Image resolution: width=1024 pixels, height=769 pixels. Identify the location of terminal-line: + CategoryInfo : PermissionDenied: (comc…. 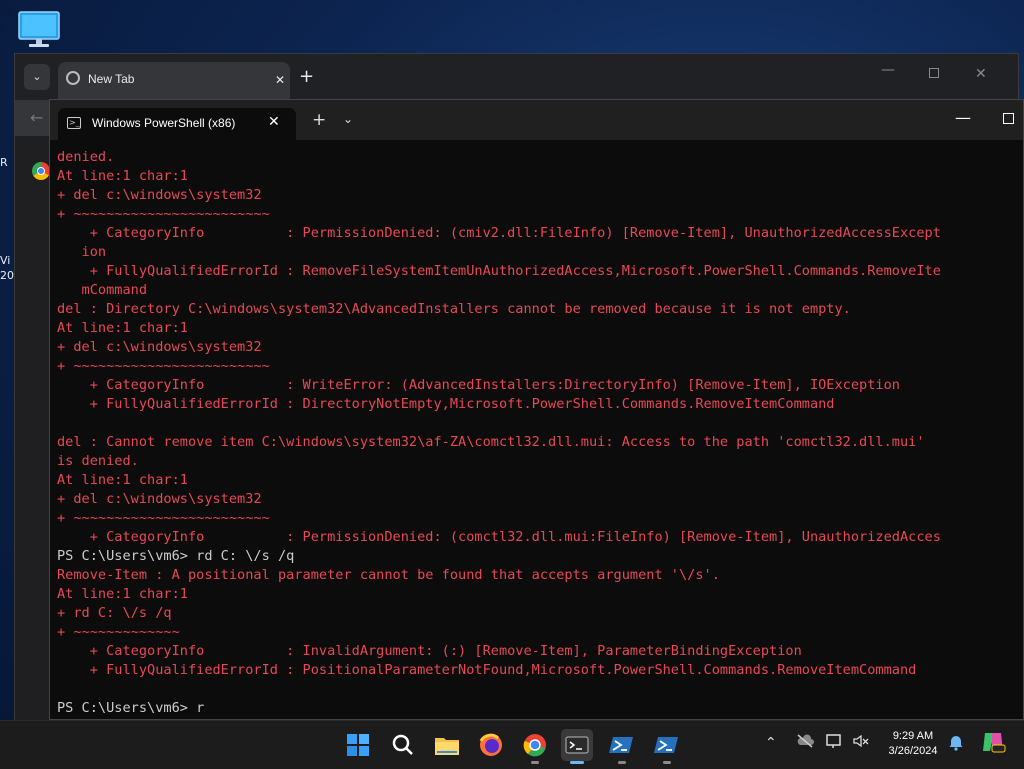
(499, 537).